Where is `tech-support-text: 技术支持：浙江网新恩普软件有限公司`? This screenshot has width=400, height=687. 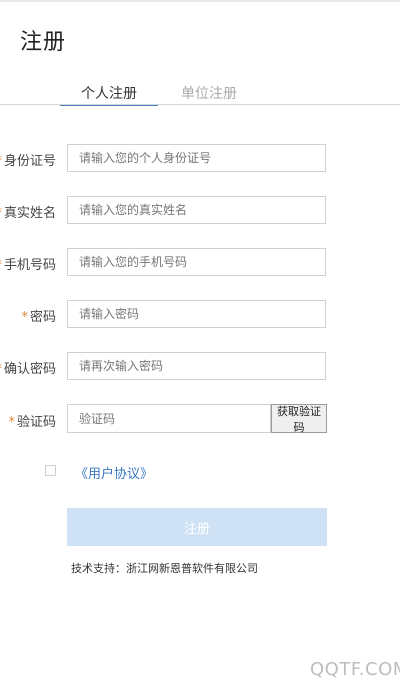 tech-support-text: 技术支持：浙江网新恩普软件有限公司 is located at coordinates (164, 568).